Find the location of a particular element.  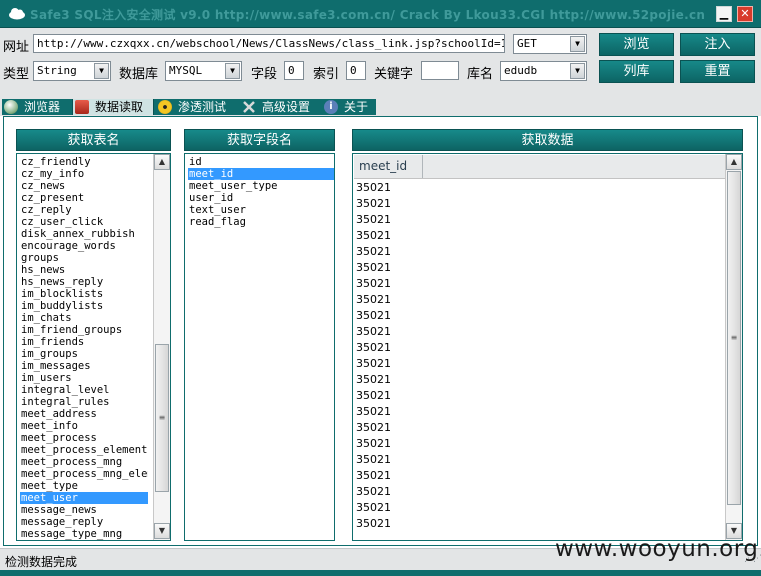

minimize-button: ▁ is located at coordinates (724, 14).